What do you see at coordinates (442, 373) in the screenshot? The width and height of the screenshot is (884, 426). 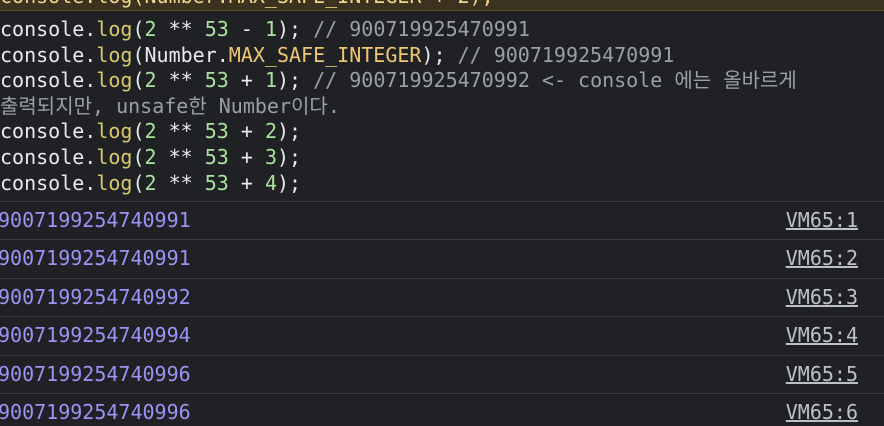 I see `console-message-row: 9007199254740996 VM65:5` at bounding box center [442, 373].